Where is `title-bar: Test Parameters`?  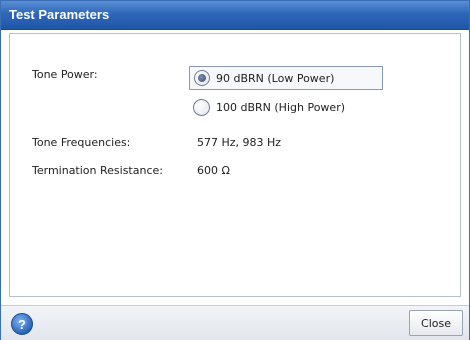
title-bar: Test Parameters is located at coordinates (235, 15).